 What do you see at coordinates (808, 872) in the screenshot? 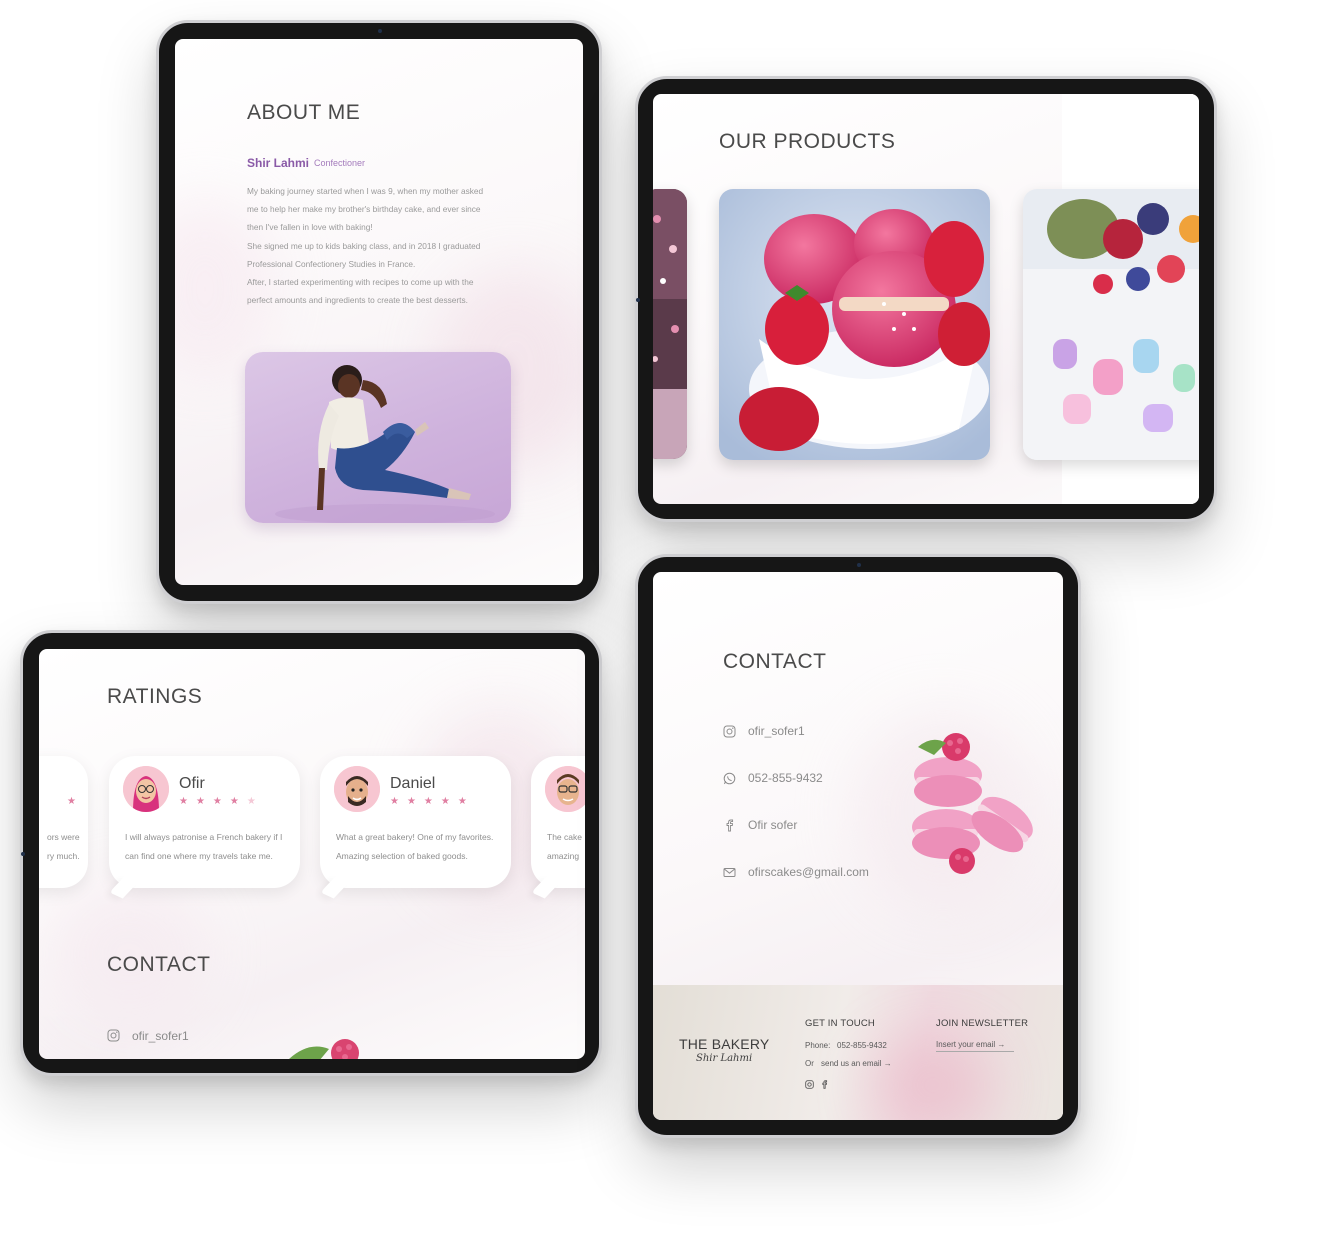
I see `email-address: ofirscakes@gmail.com` at bounding box center [808, 872].